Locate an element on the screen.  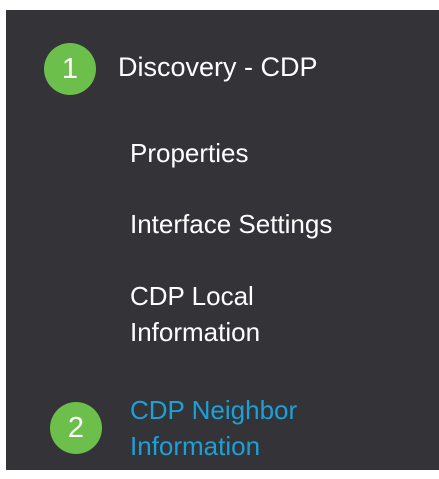
section-title: Discovery - CDP is located at coordinates (218, 67).